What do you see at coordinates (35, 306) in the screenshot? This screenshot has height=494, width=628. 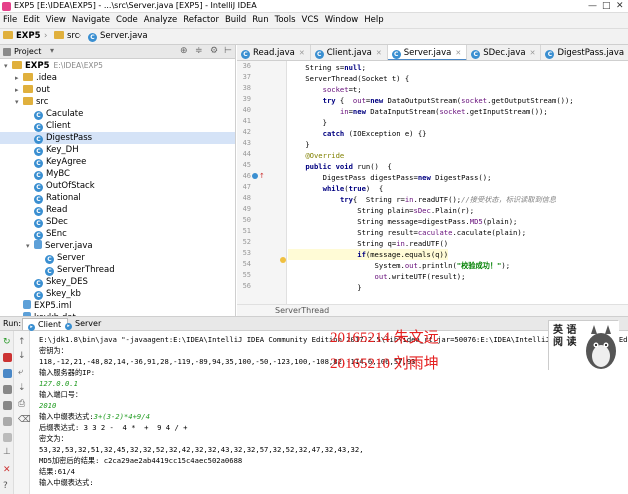 I see `tree-item-exp5-iml: EXP5.iml` at bounding box center [35, 306].